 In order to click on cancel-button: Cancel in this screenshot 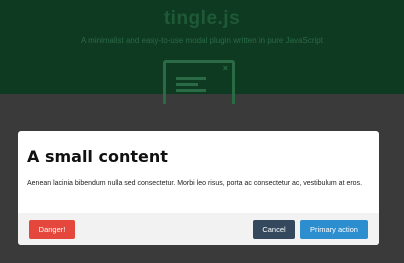, I will do `click(274, 229)`.